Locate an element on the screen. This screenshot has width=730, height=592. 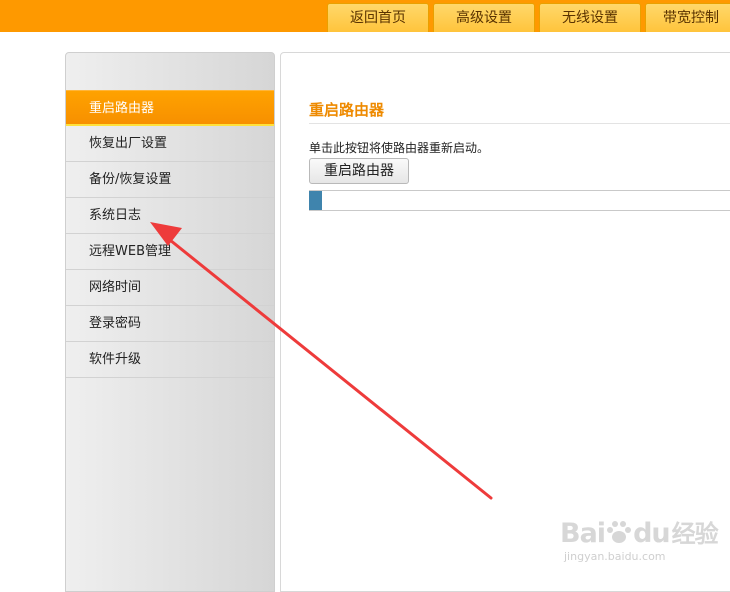
sidebar-item-login-password: 登录密码 is located at coordinates (170, 324).